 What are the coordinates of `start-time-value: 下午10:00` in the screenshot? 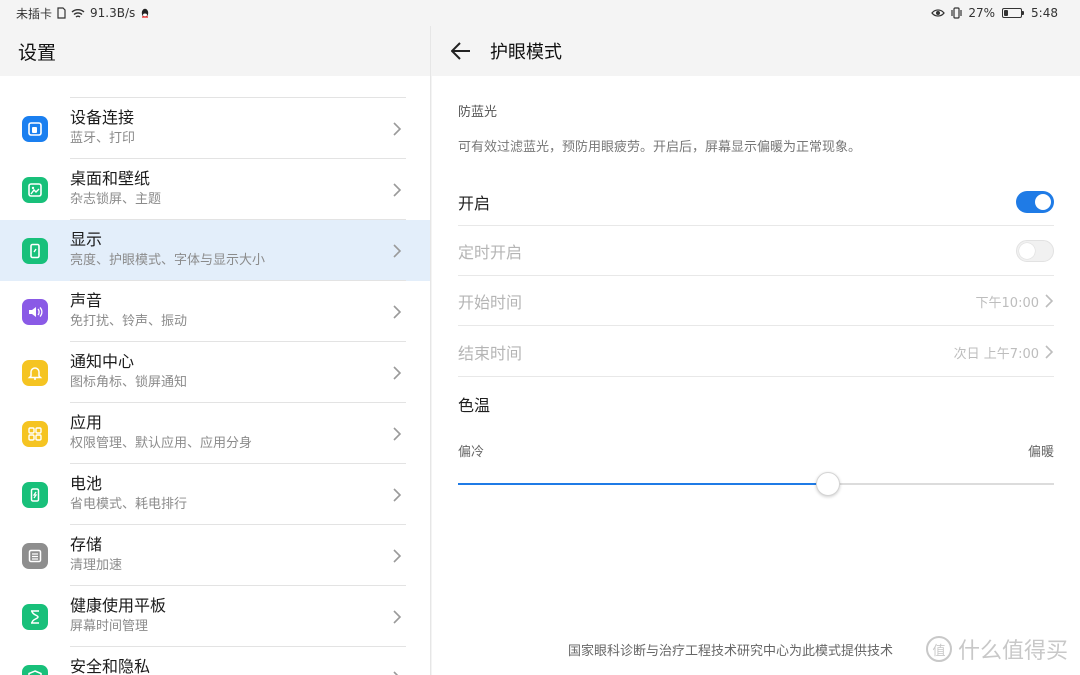 It's located at (1007, 303).